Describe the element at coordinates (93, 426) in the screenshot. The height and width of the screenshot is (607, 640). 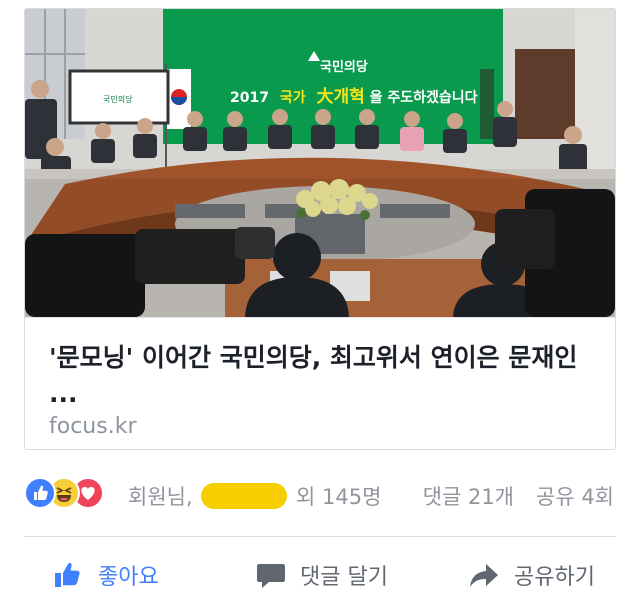
I see `source-domain: focus.kr` at that location.